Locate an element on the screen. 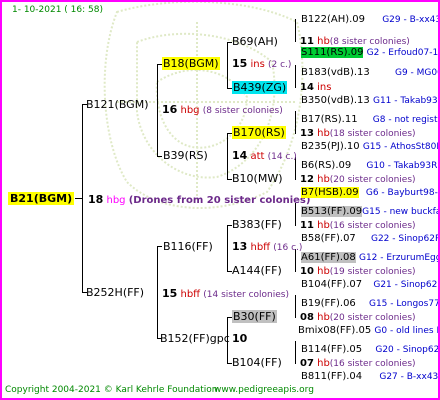 Image resolution: width=440 pixels, height=400 pixels. gen2-queen-3: B116(FF) is located at coordinates (188, 246).